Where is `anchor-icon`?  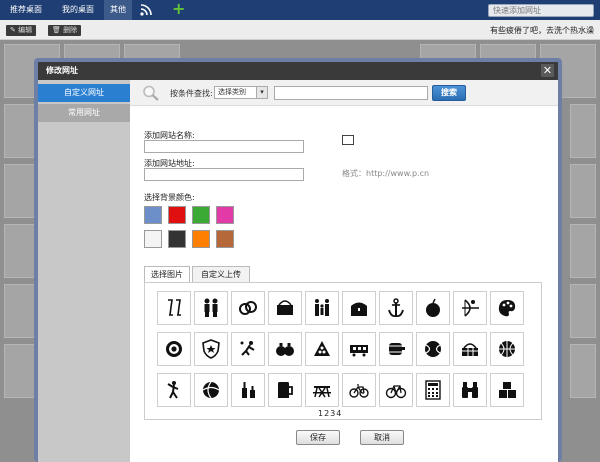
anchor-icon is located at coordinates (396, 308).